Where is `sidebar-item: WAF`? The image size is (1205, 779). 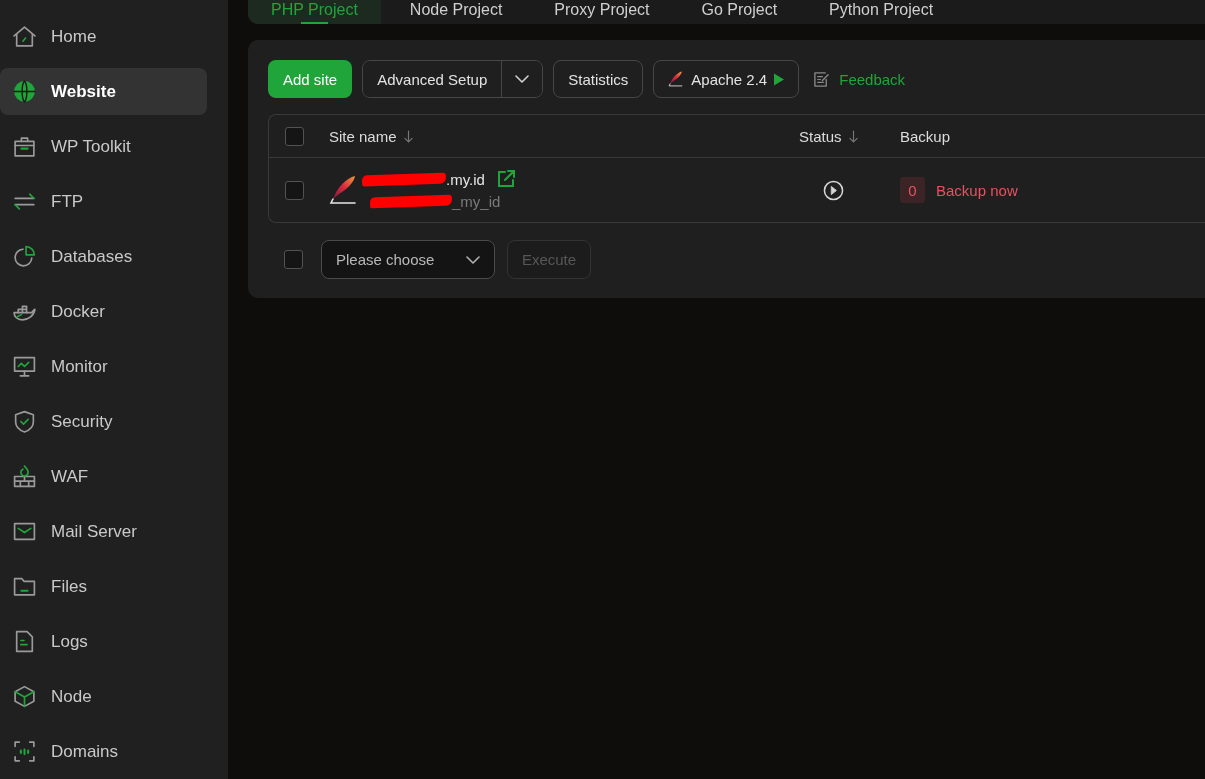 sidebar-item: WAF is located at coordinates (103, 476).